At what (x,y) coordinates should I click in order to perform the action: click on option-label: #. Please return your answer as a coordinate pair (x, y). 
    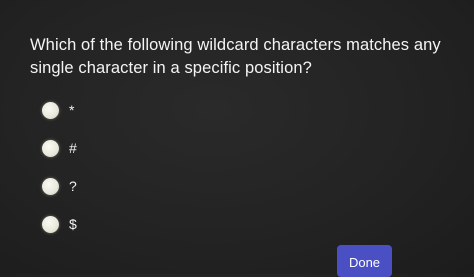
    Looking at the image, I should click on (73, 148).